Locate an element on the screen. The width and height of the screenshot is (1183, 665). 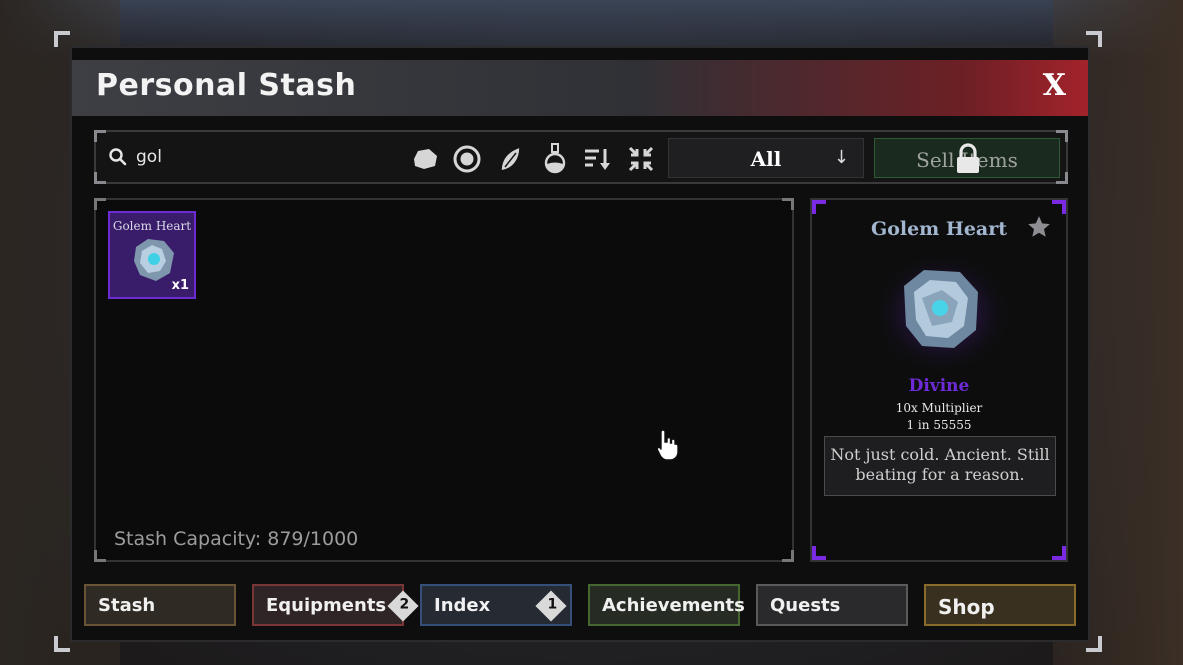
sort-icon is located at coordinates (597, 159).